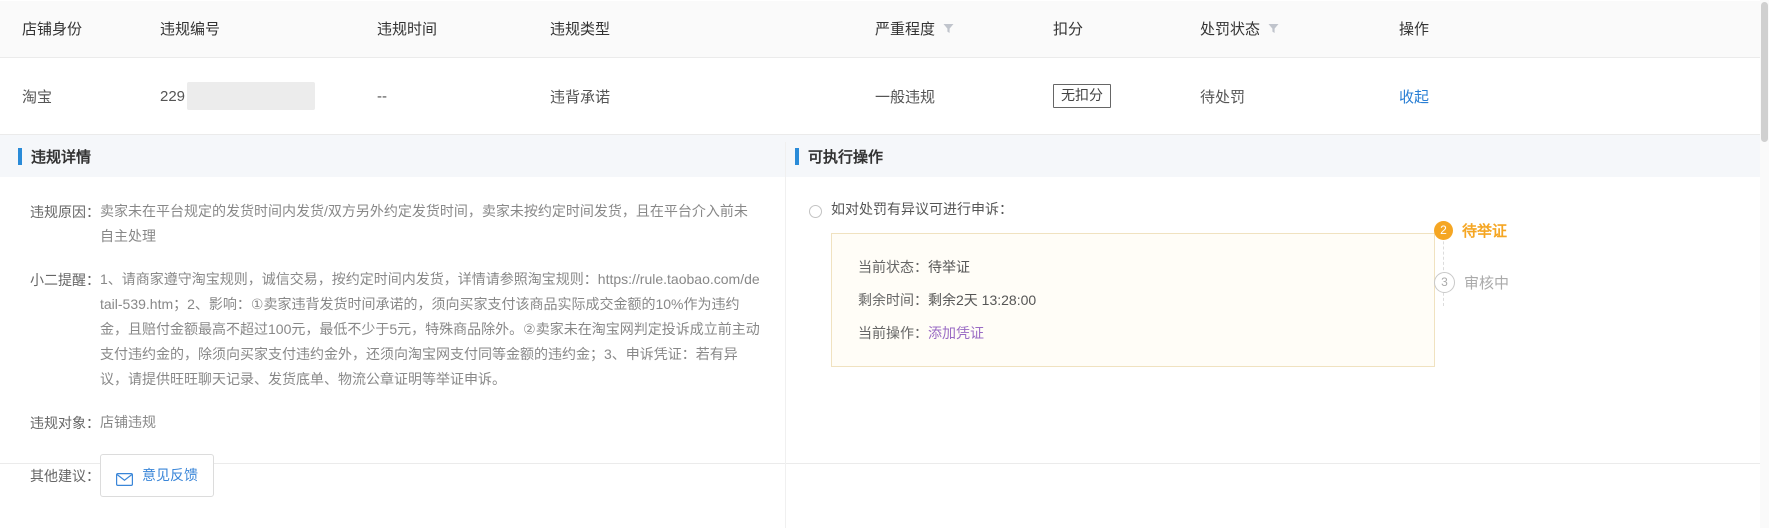 This screenshot has width=1769, height=528. What do you see at coordinates (128, 422) in the screenshot?
I see `violation-object-value: 店铺违规` at bounding box center [128, 422].